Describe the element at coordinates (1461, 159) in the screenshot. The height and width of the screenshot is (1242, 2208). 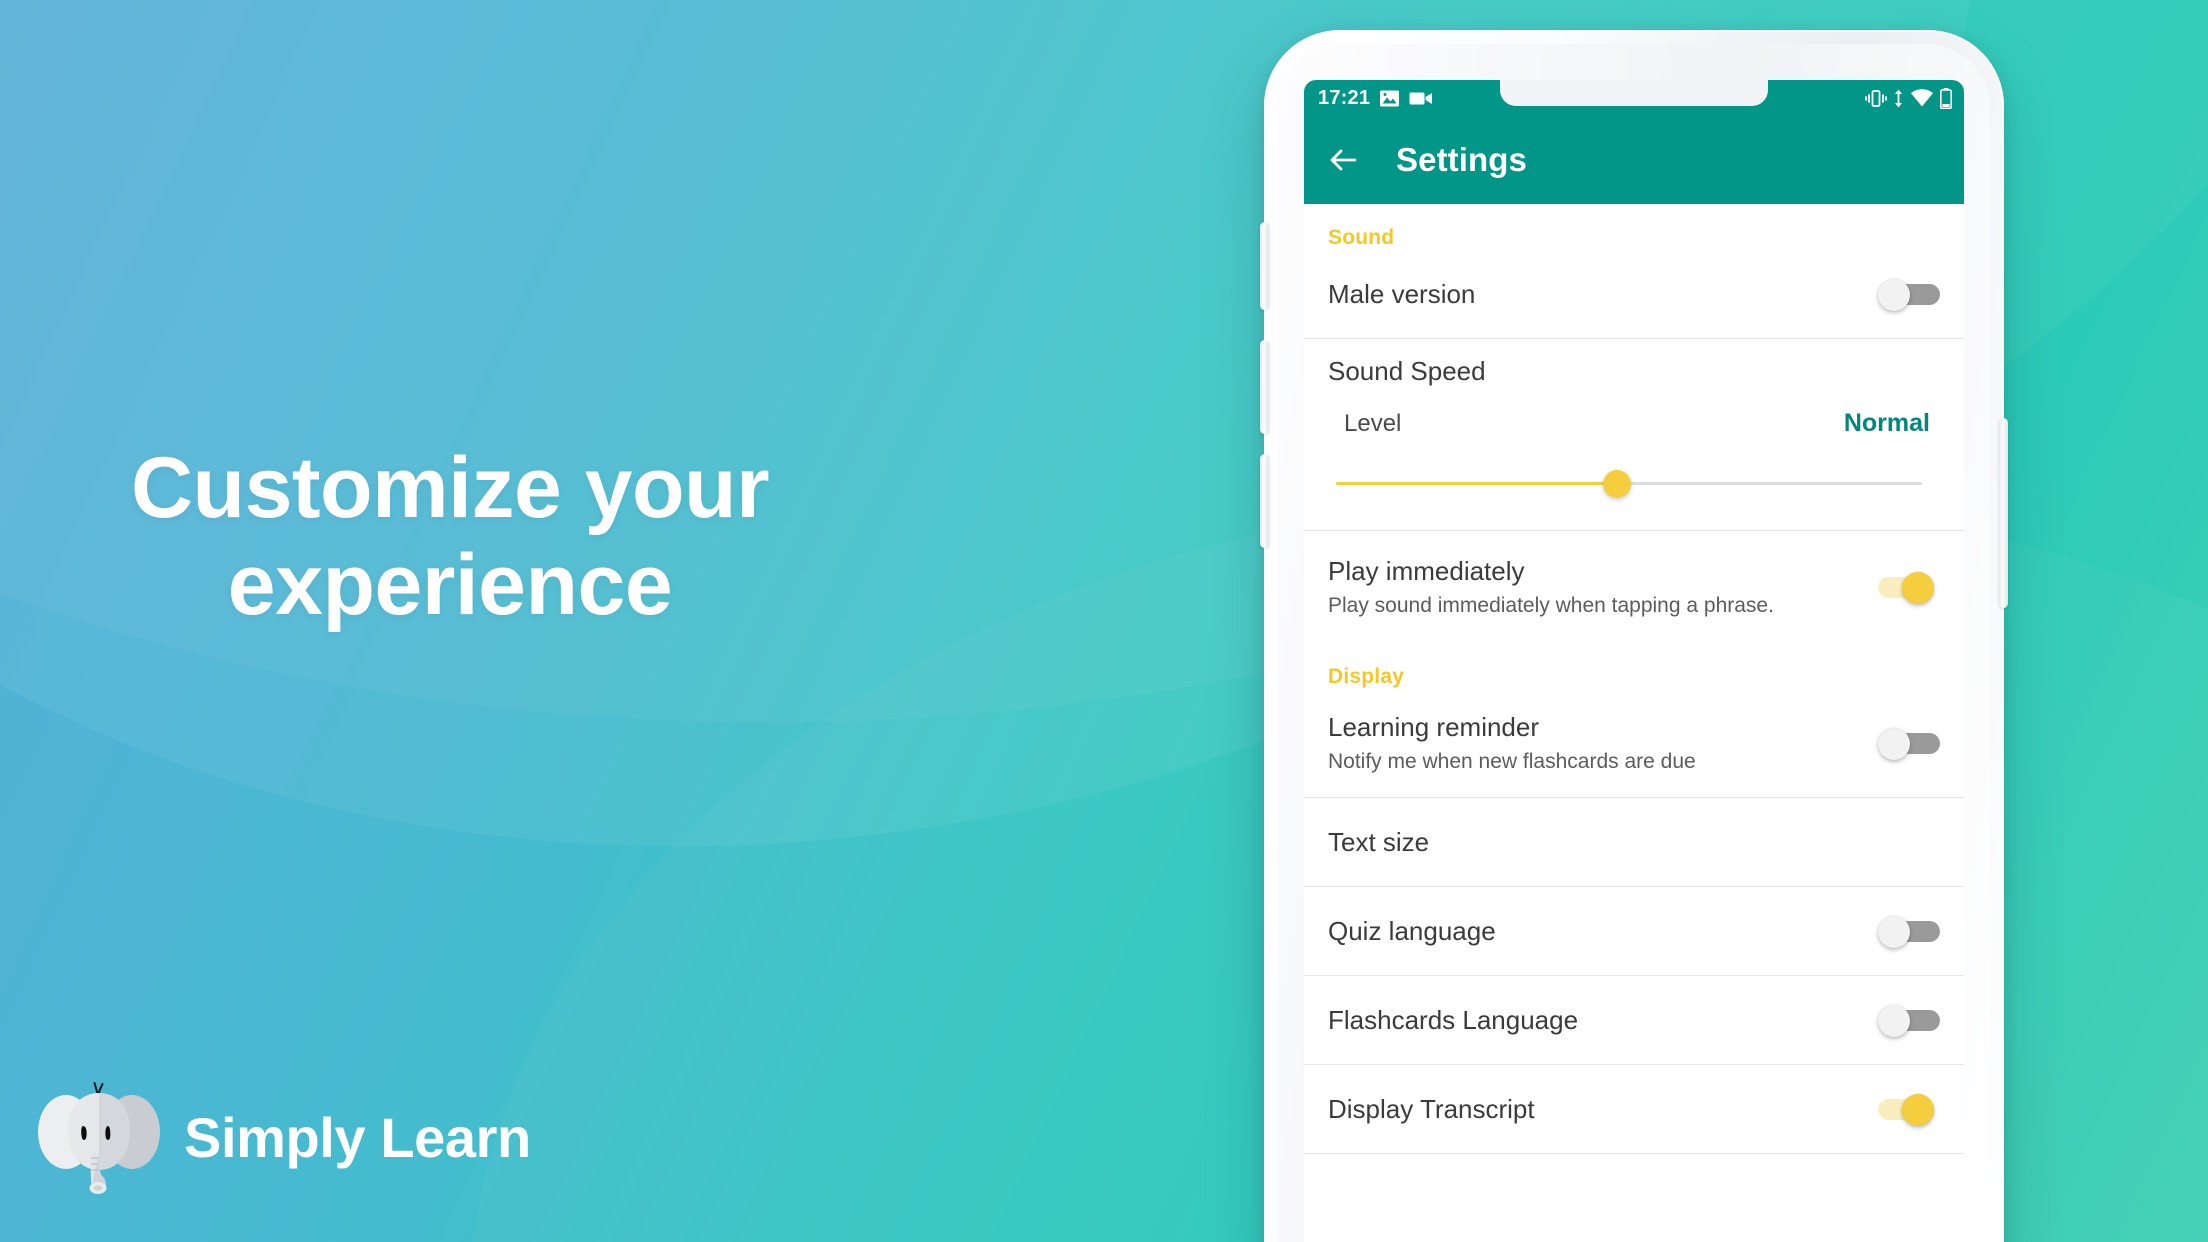
I see `page-title: Settings` at that location.